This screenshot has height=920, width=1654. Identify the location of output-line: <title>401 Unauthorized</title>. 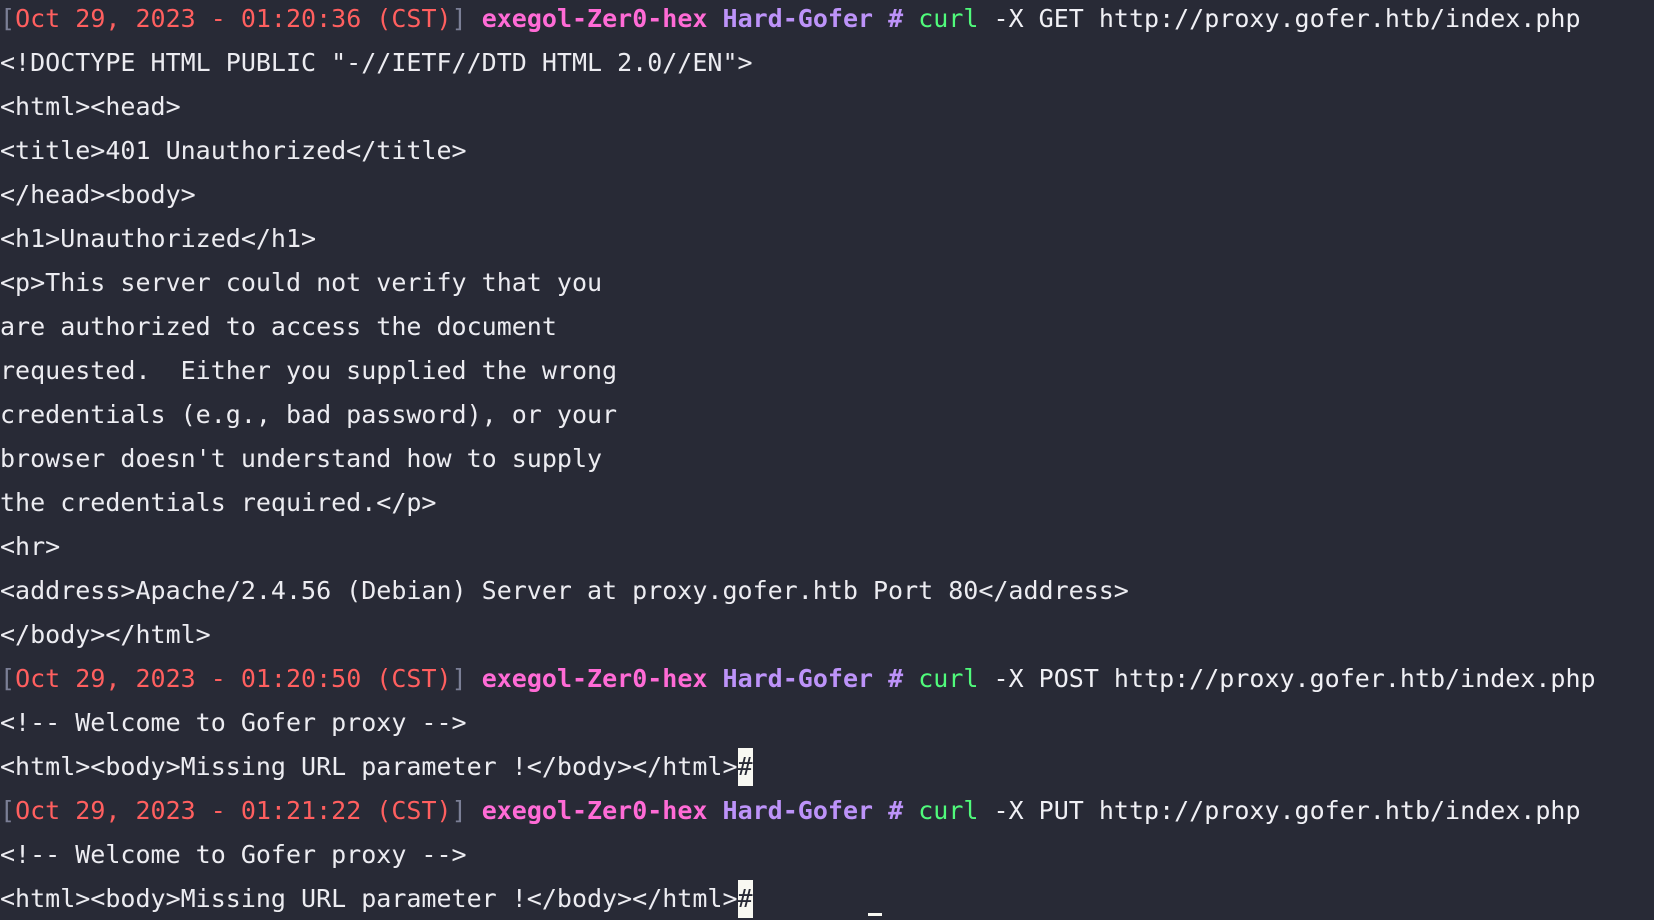
(233, 150).